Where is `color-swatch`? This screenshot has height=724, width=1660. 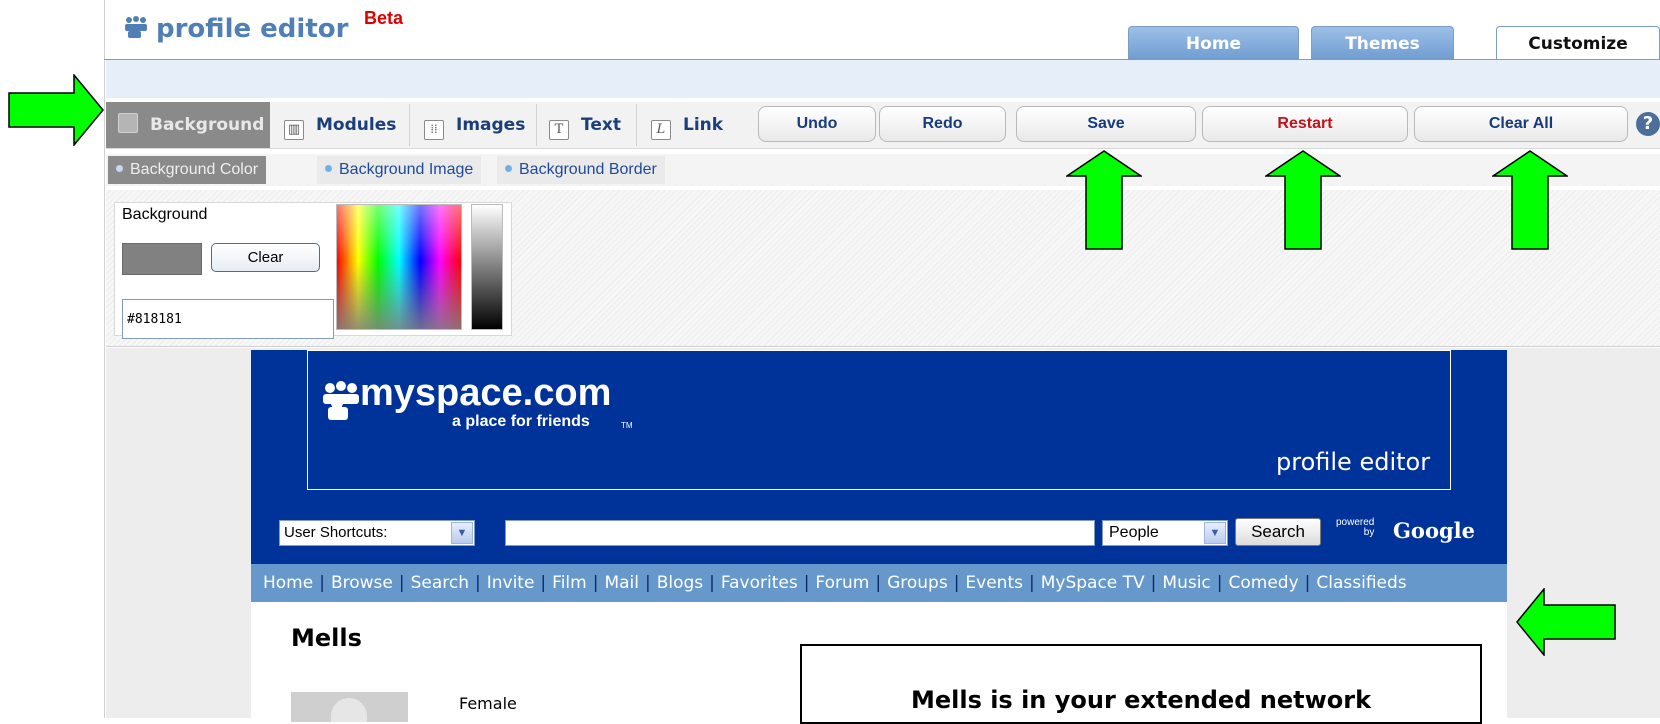 color-swatch is located at coordinates (162, 259).